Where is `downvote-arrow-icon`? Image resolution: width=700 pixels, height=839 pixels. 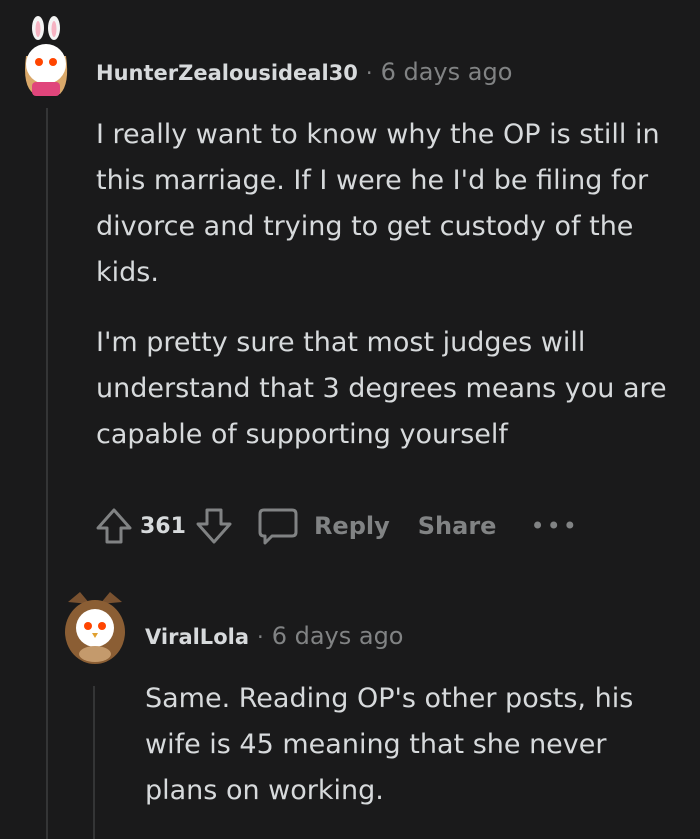
downvote-arrow-icon is located at coordinates (214, 526).